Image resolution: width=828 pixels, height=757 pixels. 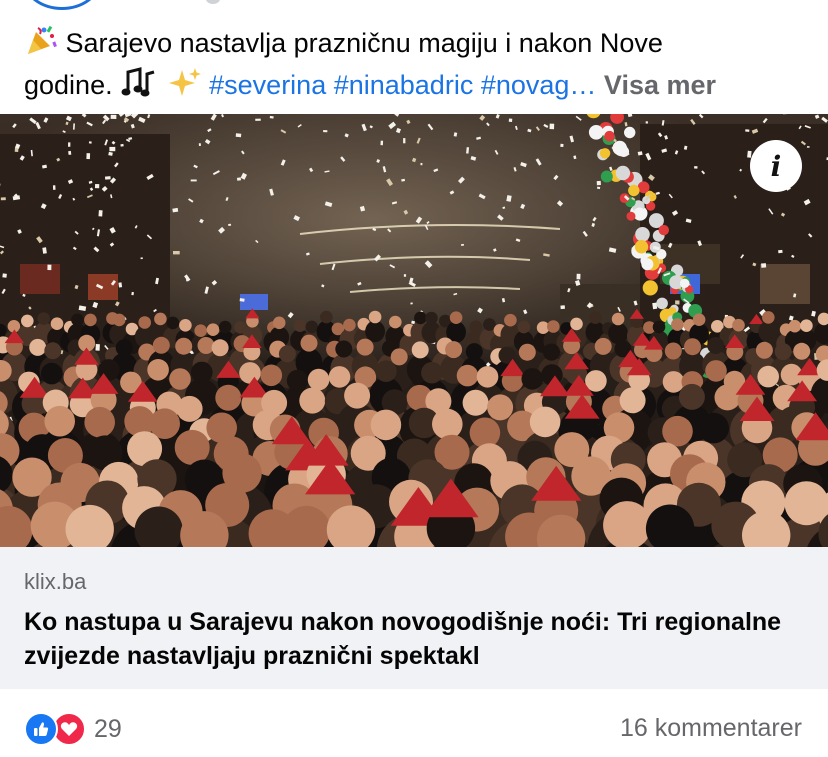 I want to click on like-icon, so click(x=41, y=729).